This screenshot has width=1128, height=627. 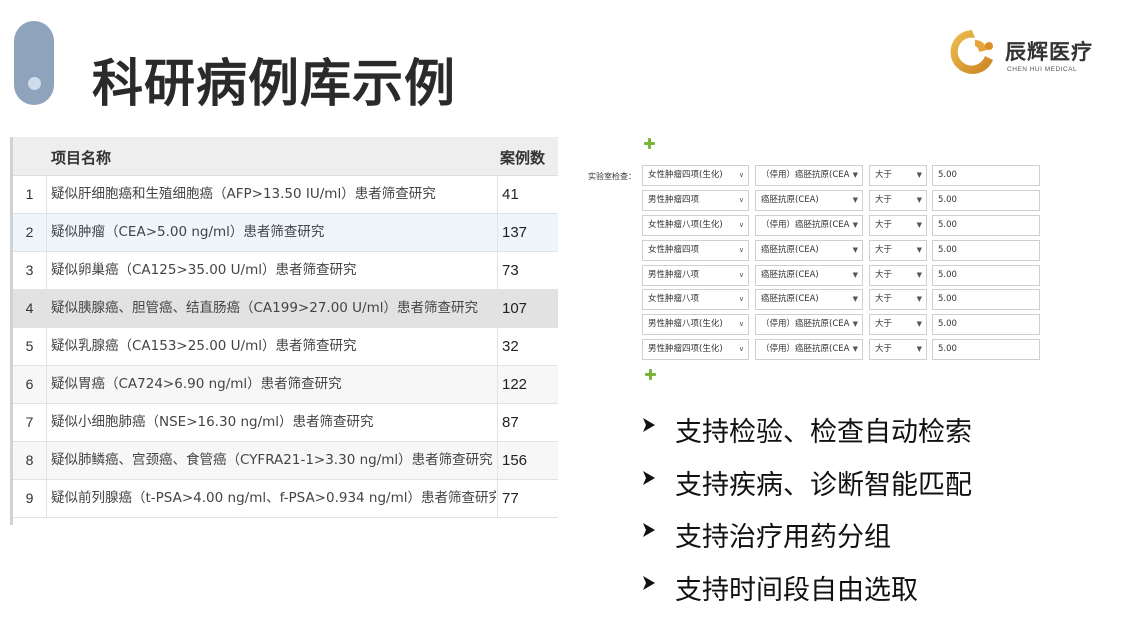 I want to click on logo-chinese-text: 辰辉医疗, so click(x=1049, y=51).